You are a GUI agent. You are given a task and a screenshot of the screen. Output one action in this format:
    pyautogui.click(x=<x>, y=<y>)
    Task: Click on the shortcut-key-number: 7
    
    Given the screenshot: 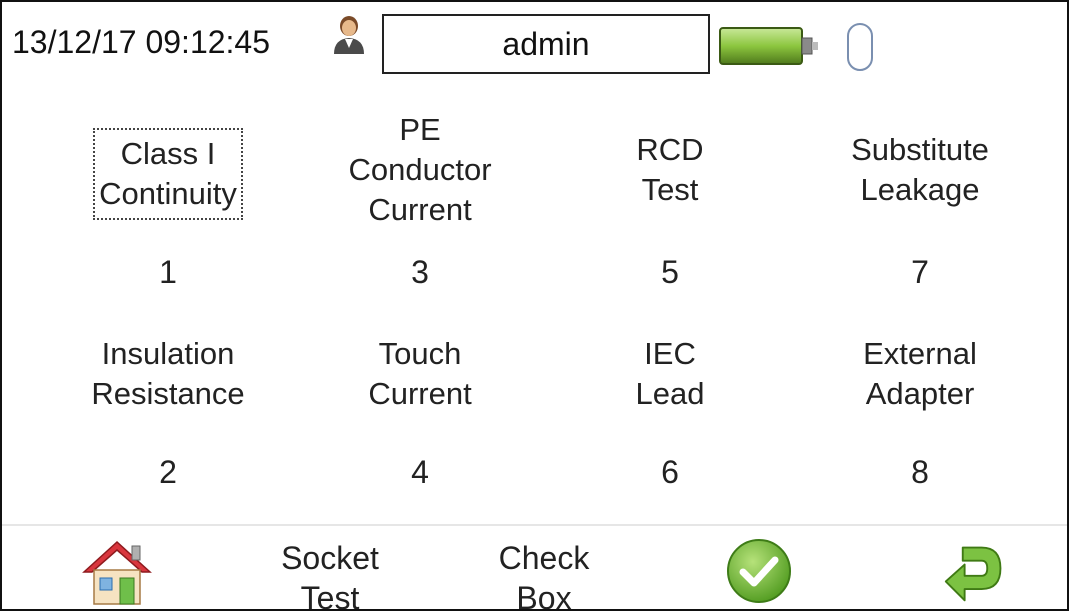 What is the action you would take?
    pyautogui.click(x=920, y=272)
    